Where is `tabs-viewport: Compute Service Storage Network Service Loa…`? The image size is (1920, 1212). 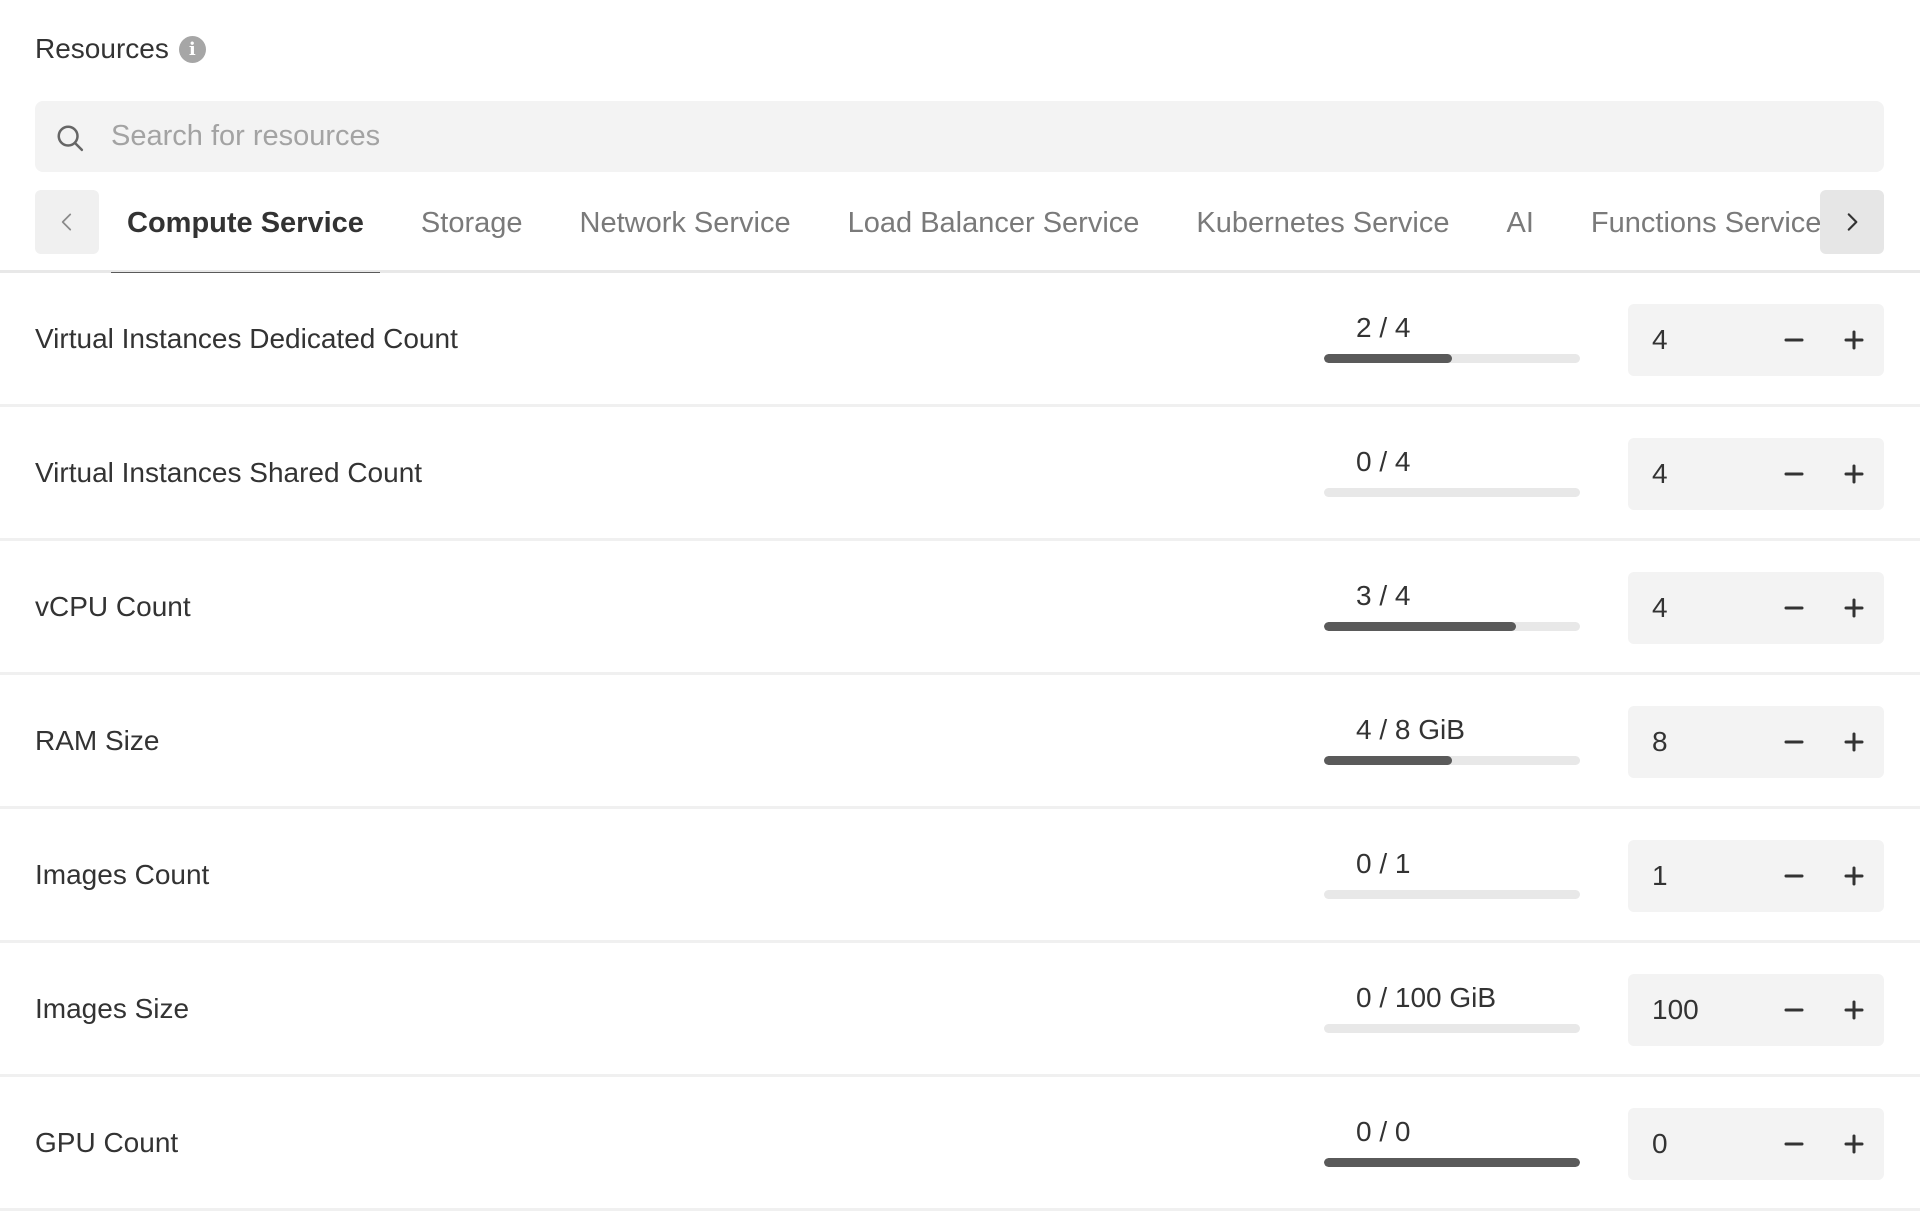 tabs-viewport: Compute Service Storage Network Service Loa… is located at coordinates (965, 231).